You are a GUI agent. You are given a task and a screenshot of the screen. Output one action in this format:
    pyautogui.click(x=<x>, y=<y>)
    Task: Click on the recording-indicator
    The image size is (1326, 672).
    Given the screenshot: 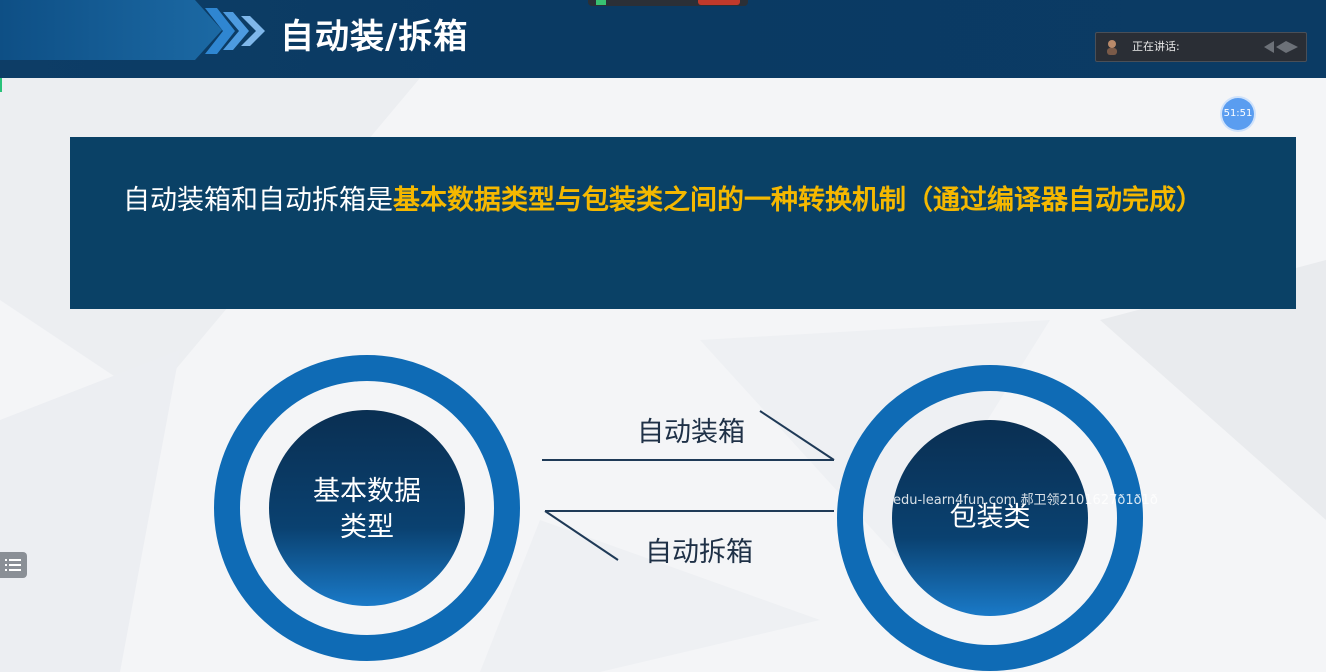 What is the action you would take?
    pyautogui.click(x=668, y=3)
    